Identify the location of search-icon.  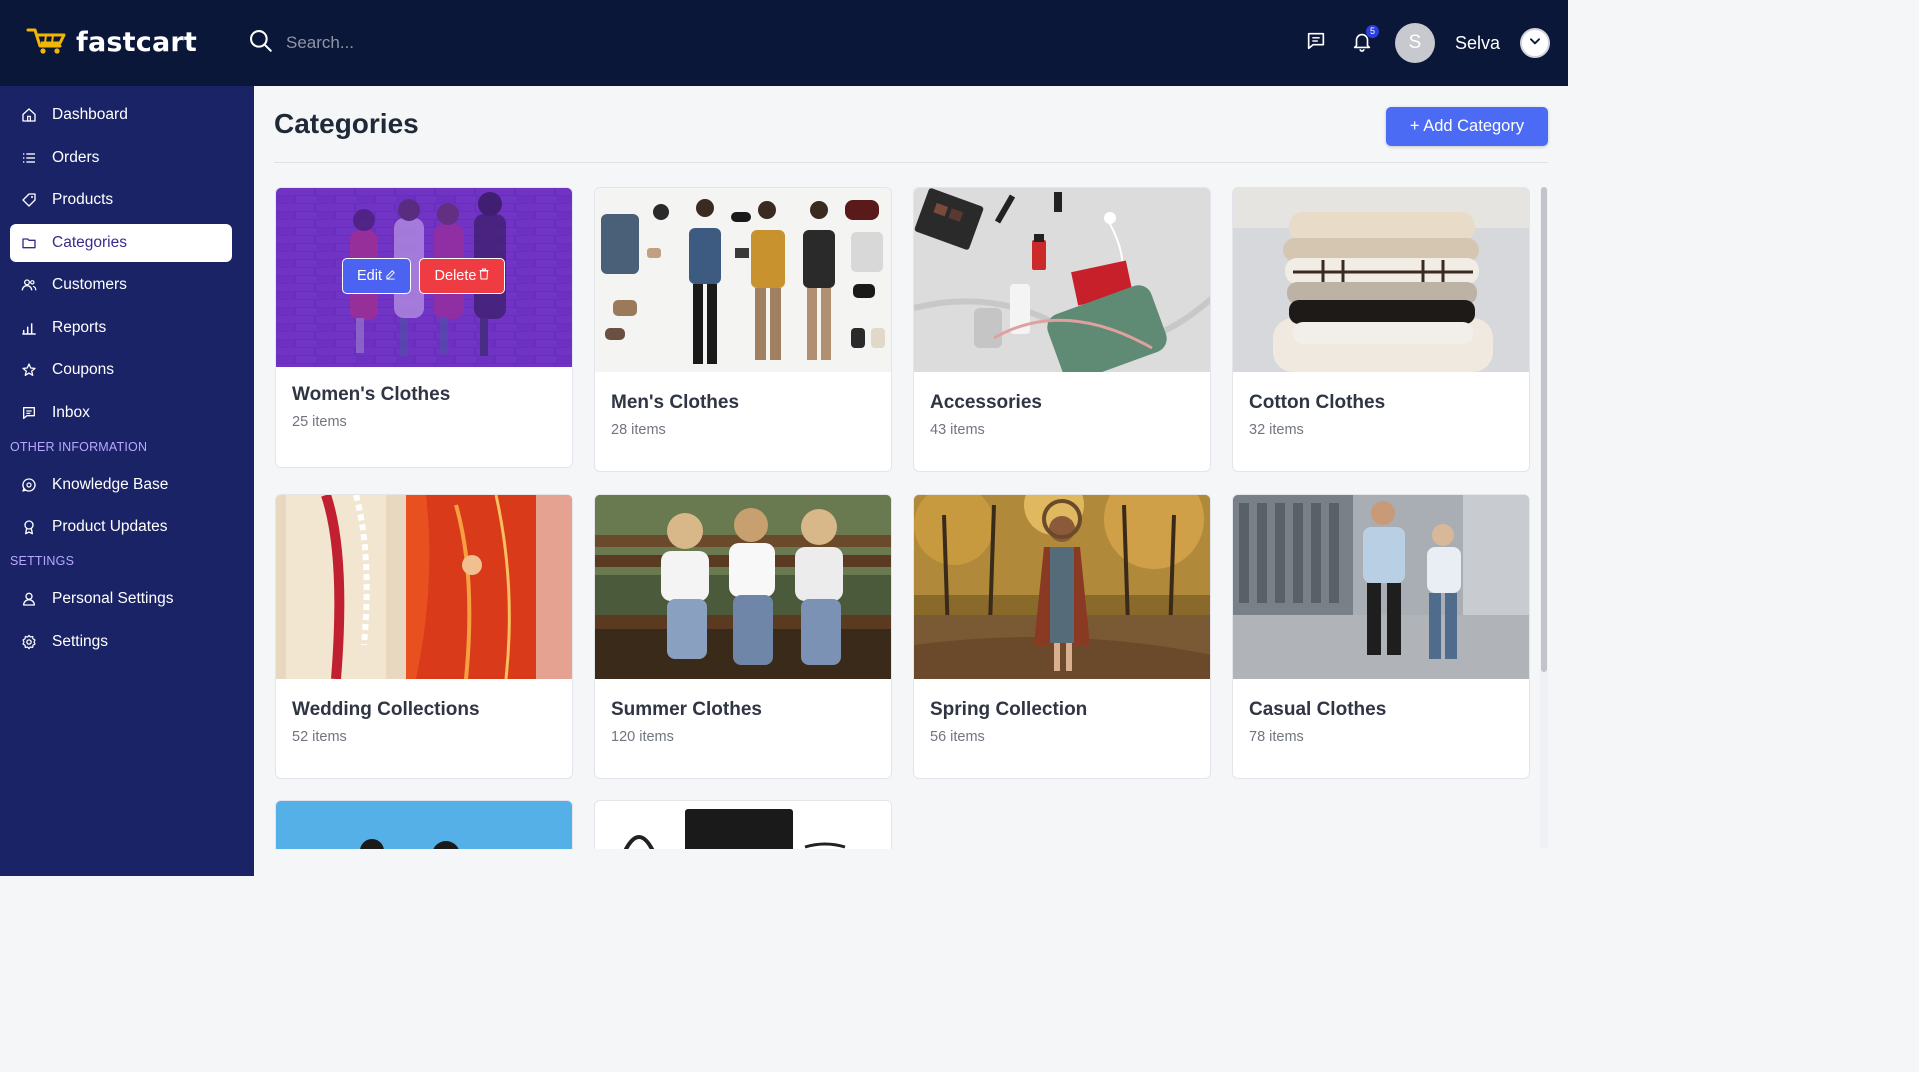
(261, 43).